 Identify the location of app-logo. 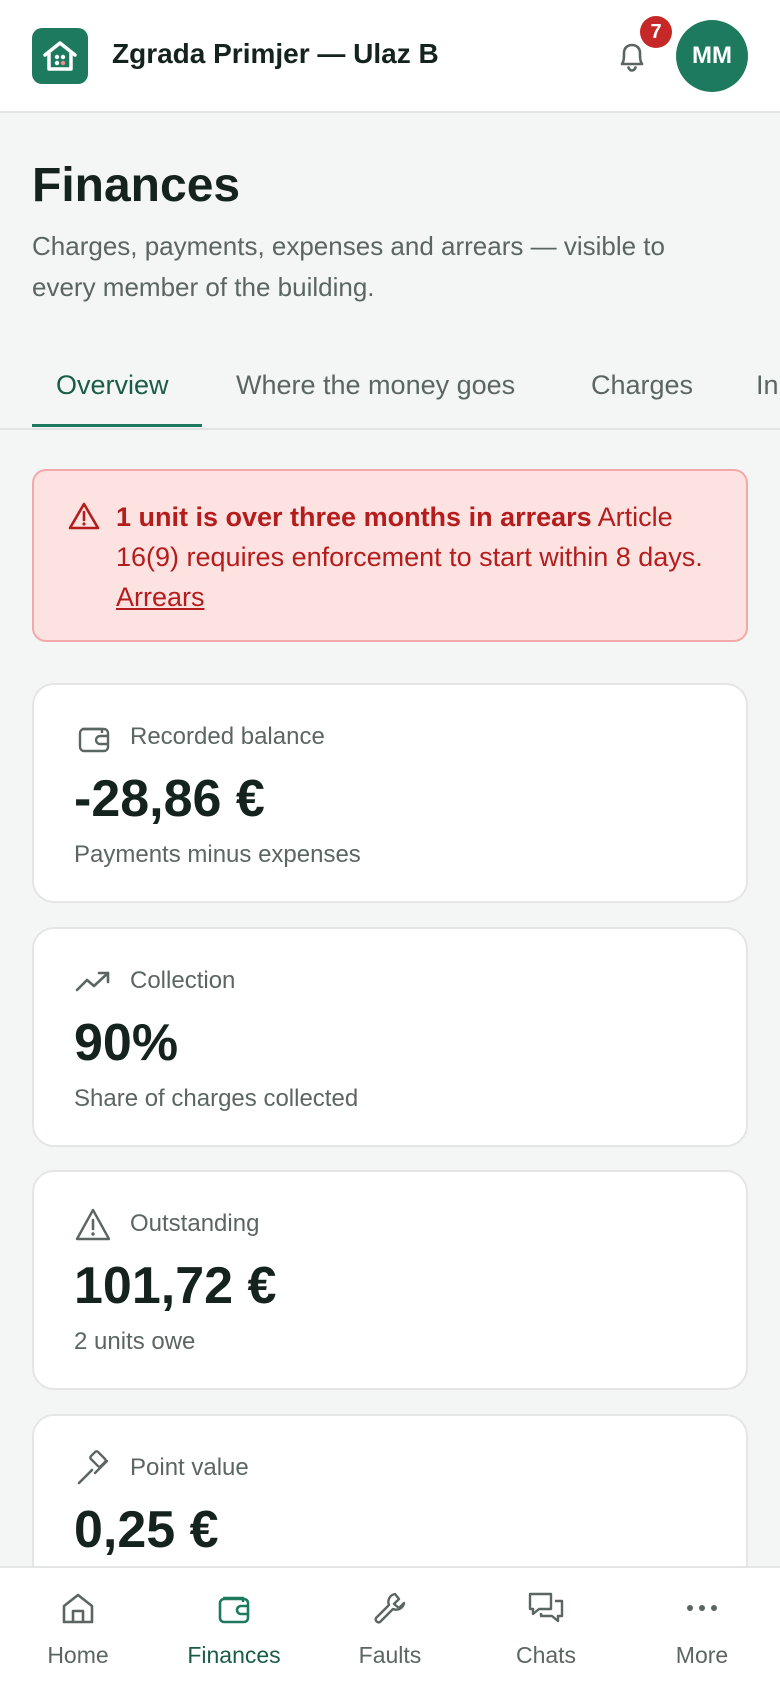
(60, 56).